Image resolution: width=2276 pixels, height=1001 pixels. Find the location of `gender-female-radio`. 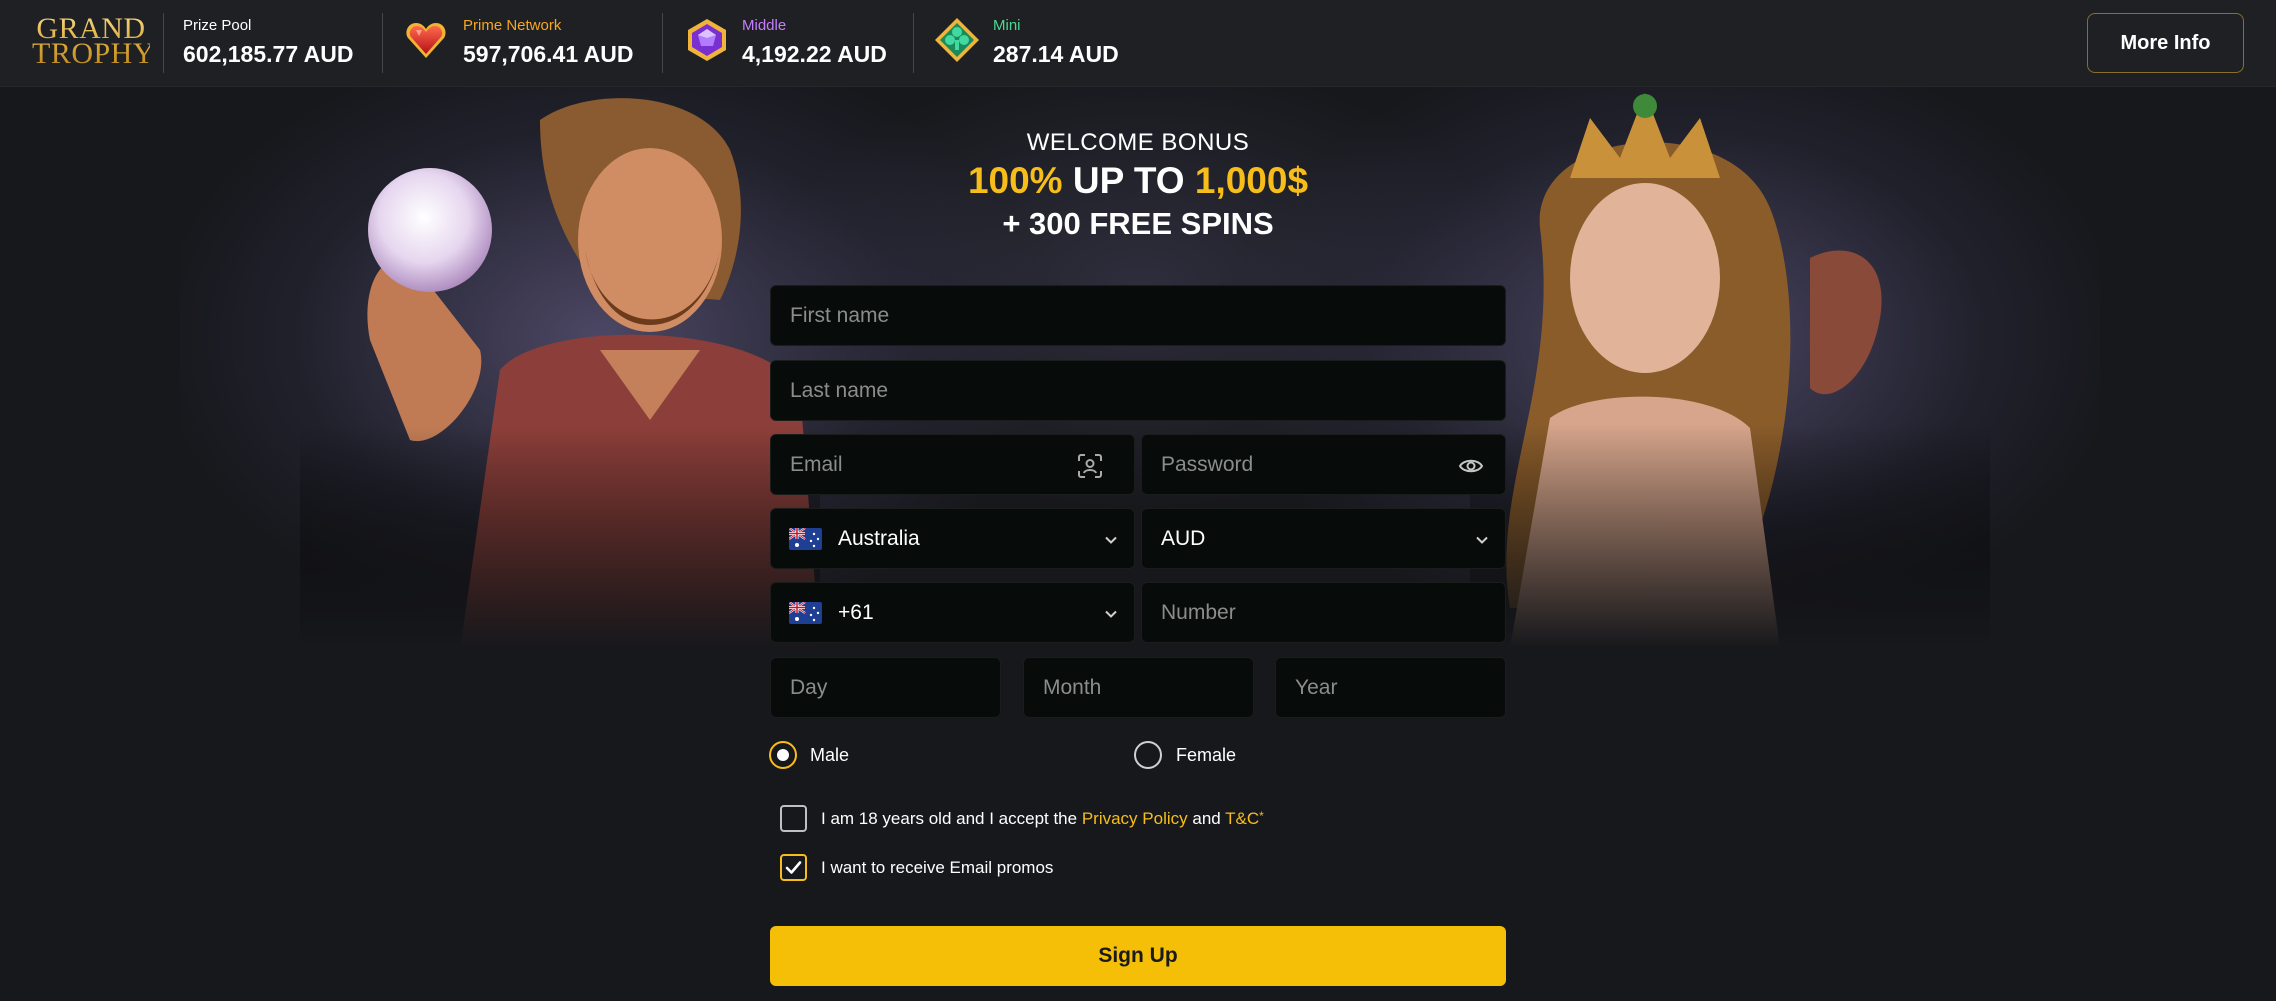

gender-female-radio is located at coordinates (1148, 755).